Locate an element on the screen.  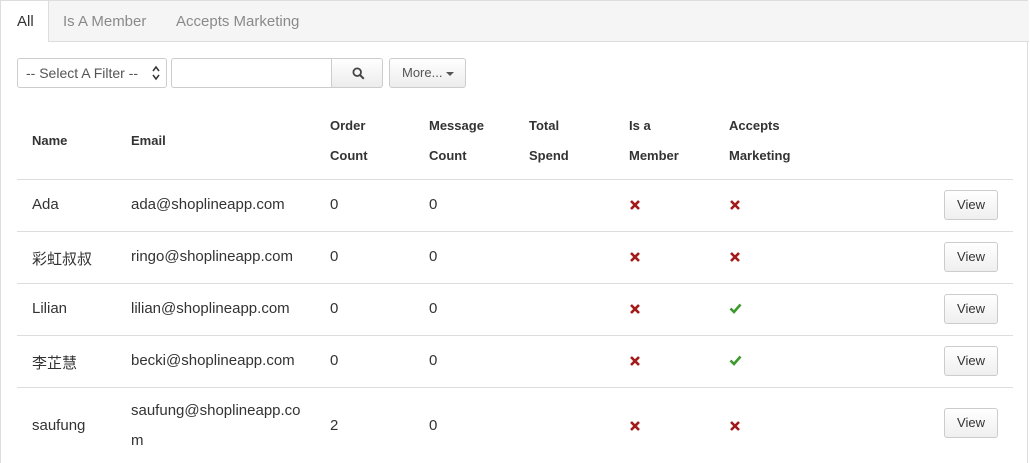
row-name: saufung is located at coordinates (59, 425).